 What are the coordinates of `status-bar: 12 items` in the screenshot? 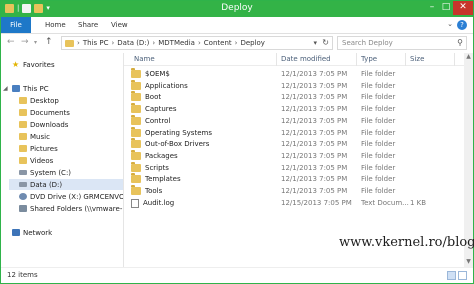 It's located at (237, 275).